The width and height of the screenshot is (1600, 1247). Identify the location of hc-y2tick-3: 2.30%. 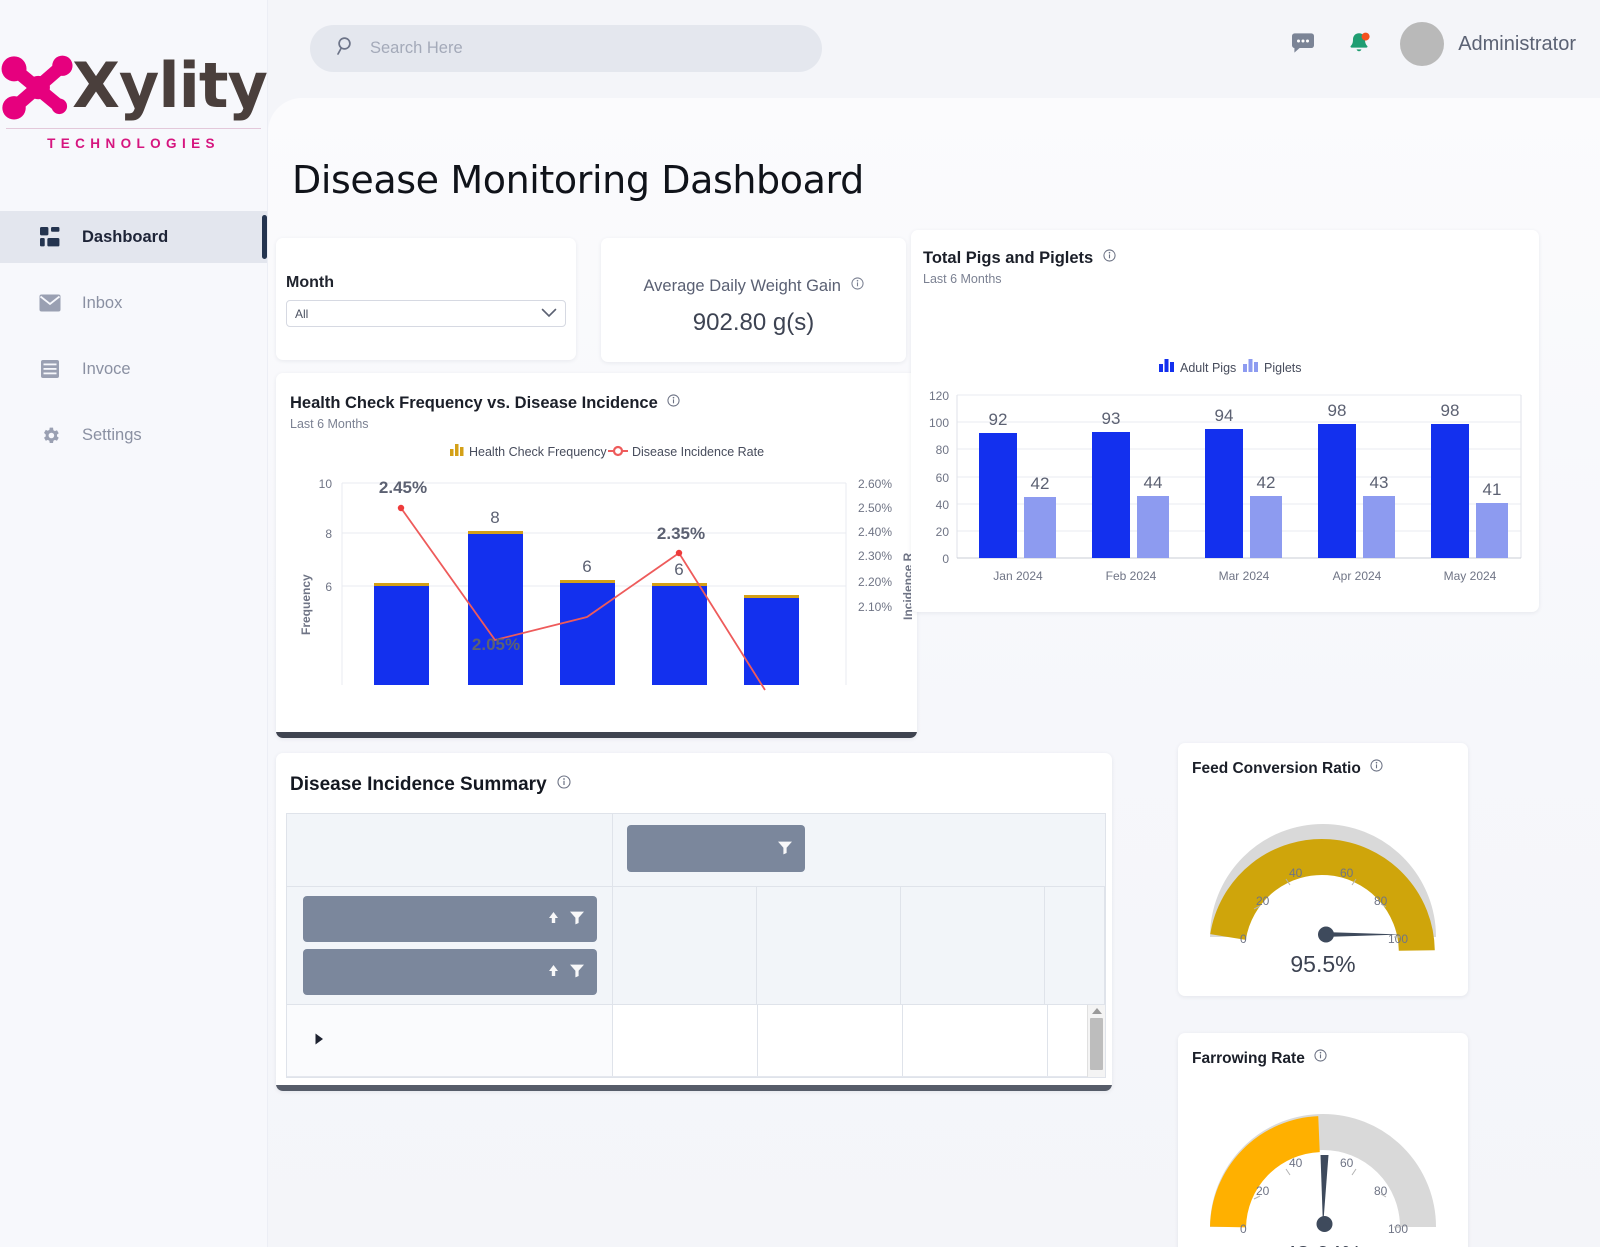
(875, 556).